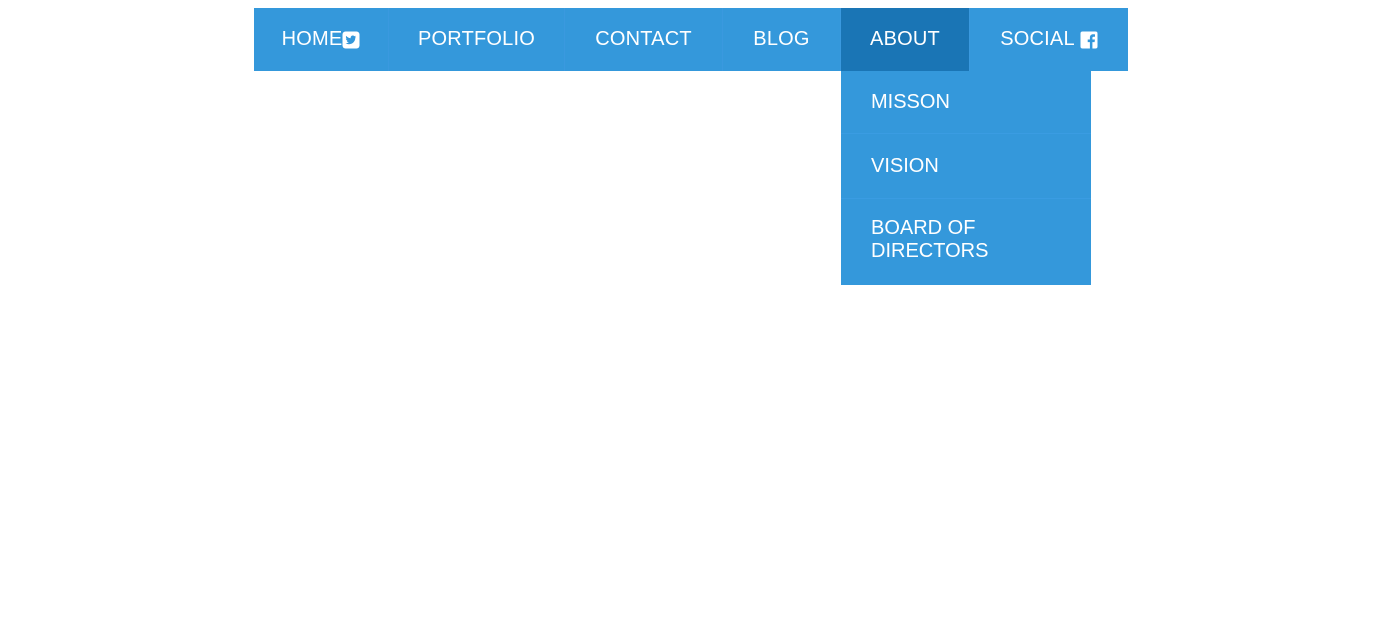 This screenshot has width=1374, height=626. What do you see at coordinates (312, 39) in the screenshot?
I see `nav-item-home-label: HOME` at bounding box center [312, 39].